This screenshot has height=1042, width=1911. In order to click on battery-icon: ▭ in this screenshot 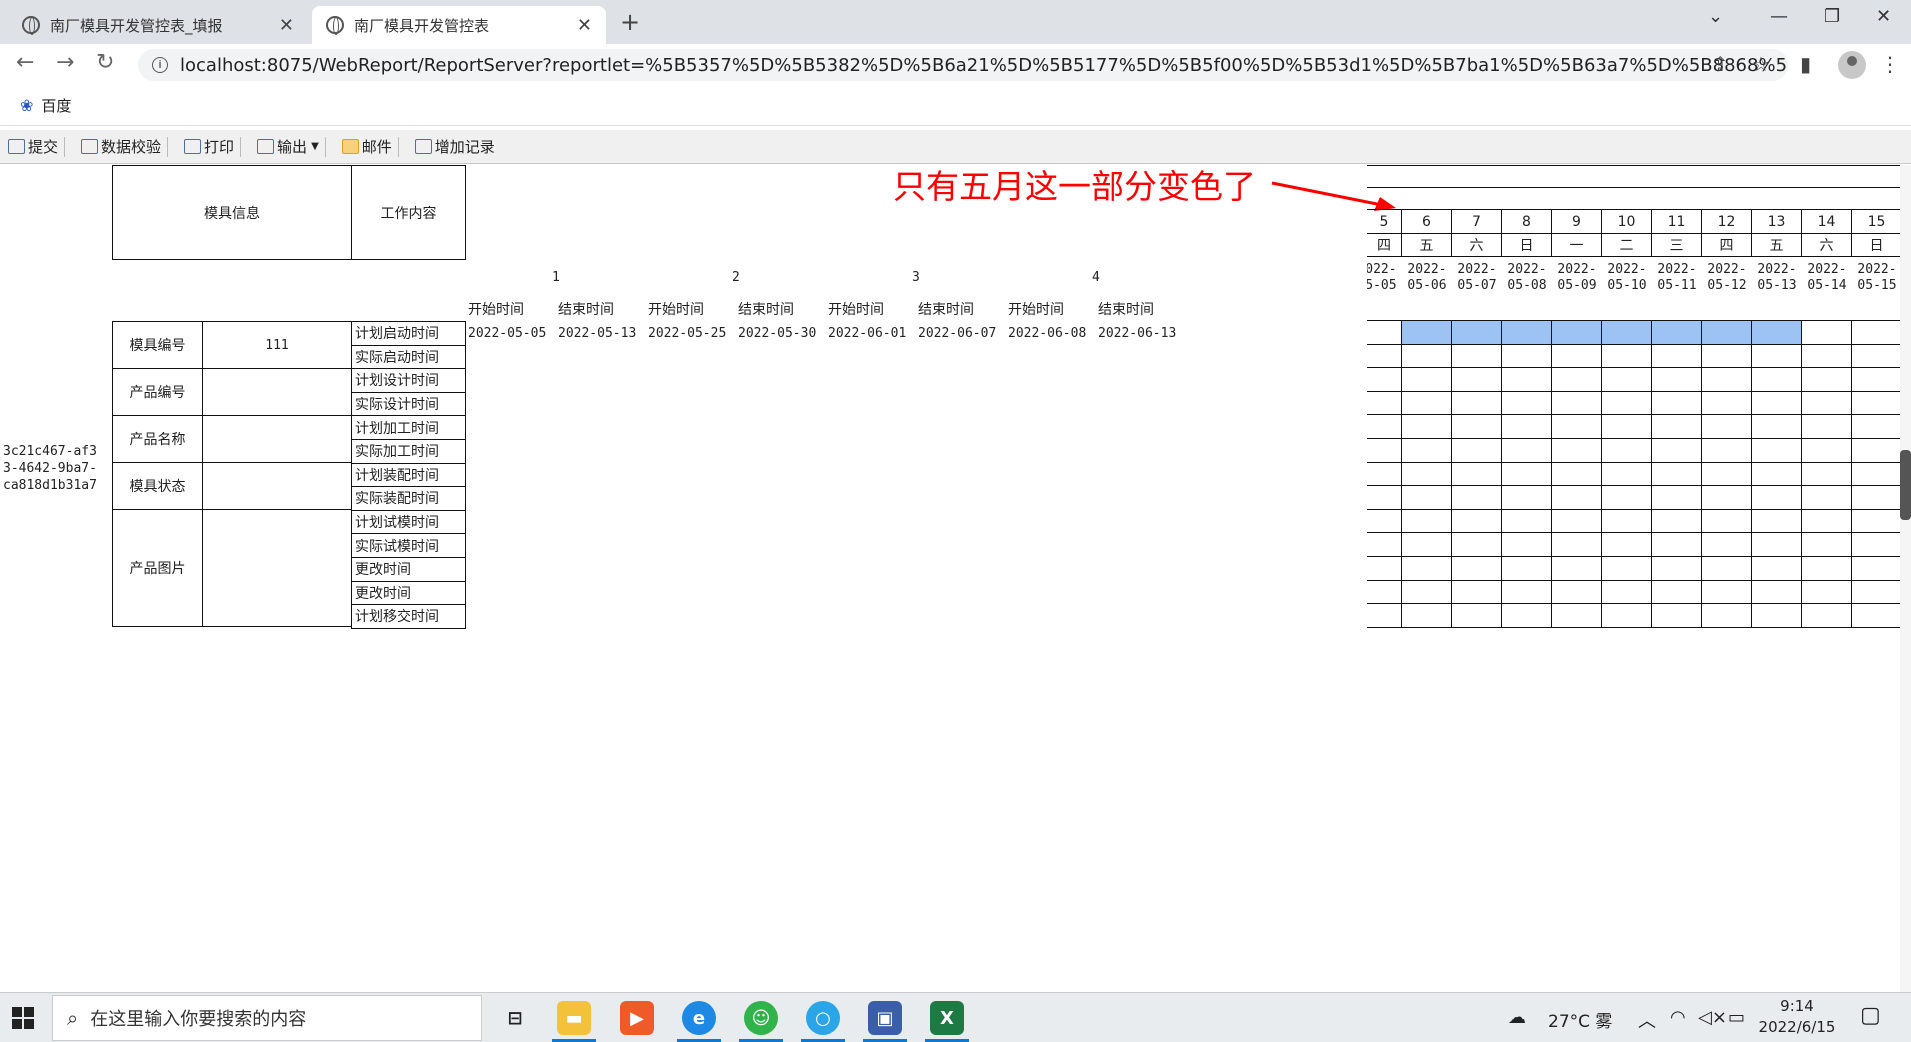, I will do `click(1736, 1017)`.